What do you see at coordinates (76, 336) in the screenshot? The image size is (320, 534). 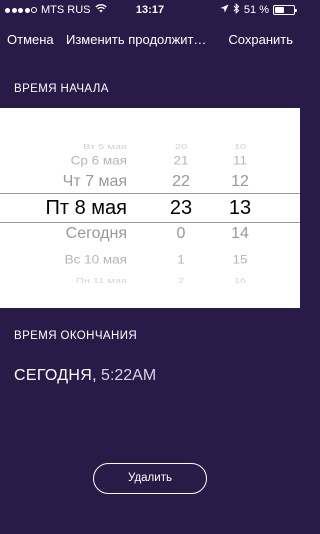 I see `end-time-heading: ВРЕМЯ ОКОНЧАНИЯ` at bounding box center [76, 336].